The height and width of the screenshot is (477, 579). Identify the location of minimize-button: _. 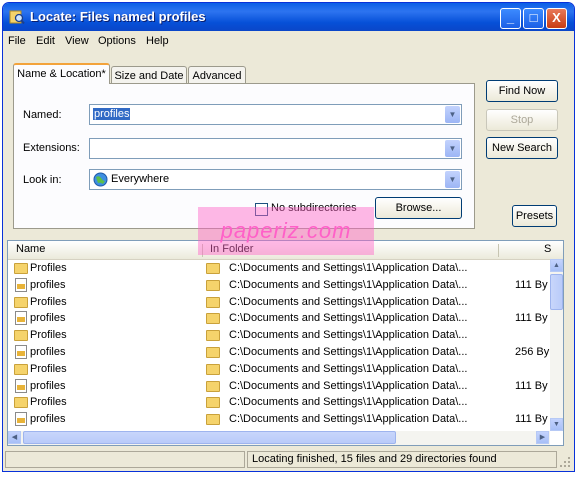
(510, 18).